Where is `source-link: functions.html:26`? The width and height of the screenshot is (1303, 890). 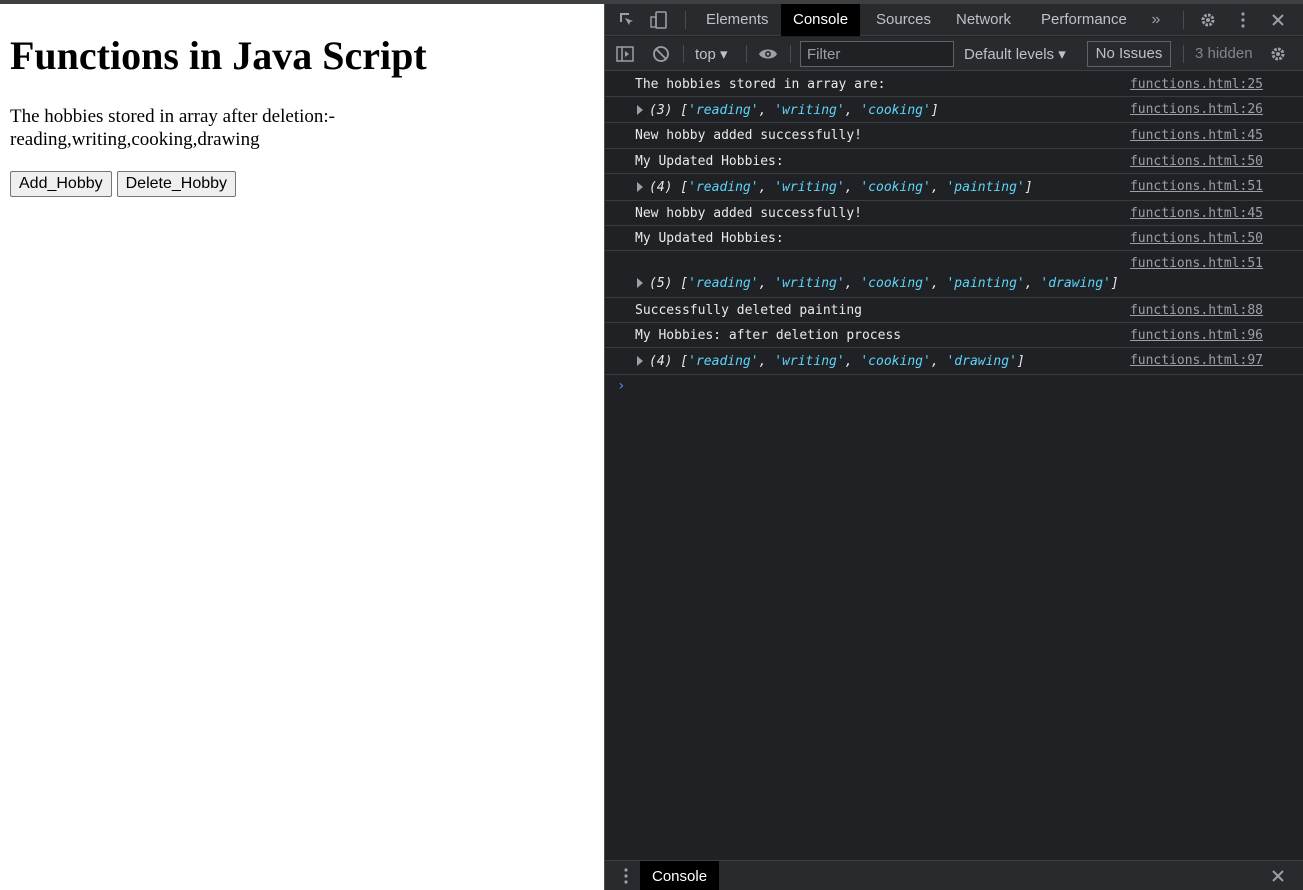 source-link: functions.html:26 is located at coordinates (1196, 109).